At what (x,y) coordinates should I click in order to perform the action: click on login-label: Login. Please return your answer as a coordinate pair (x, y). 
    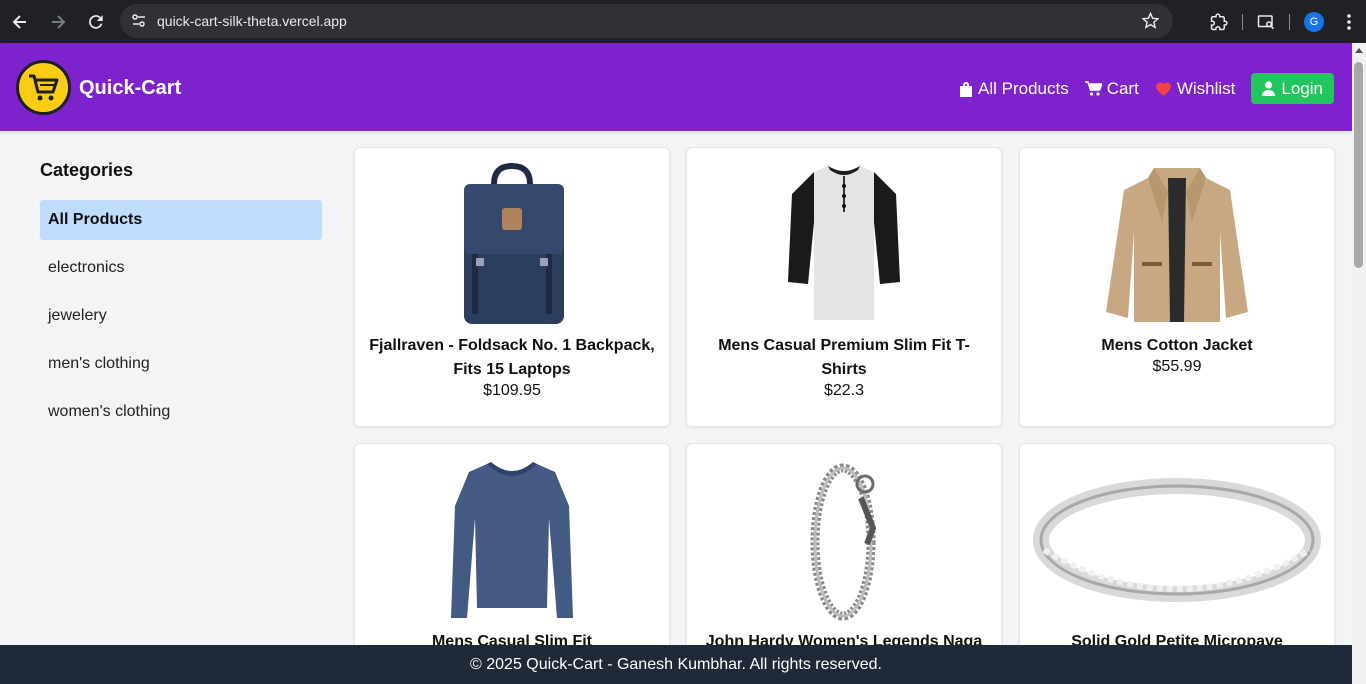
    Looking at the image, I should click on (1302, 88).